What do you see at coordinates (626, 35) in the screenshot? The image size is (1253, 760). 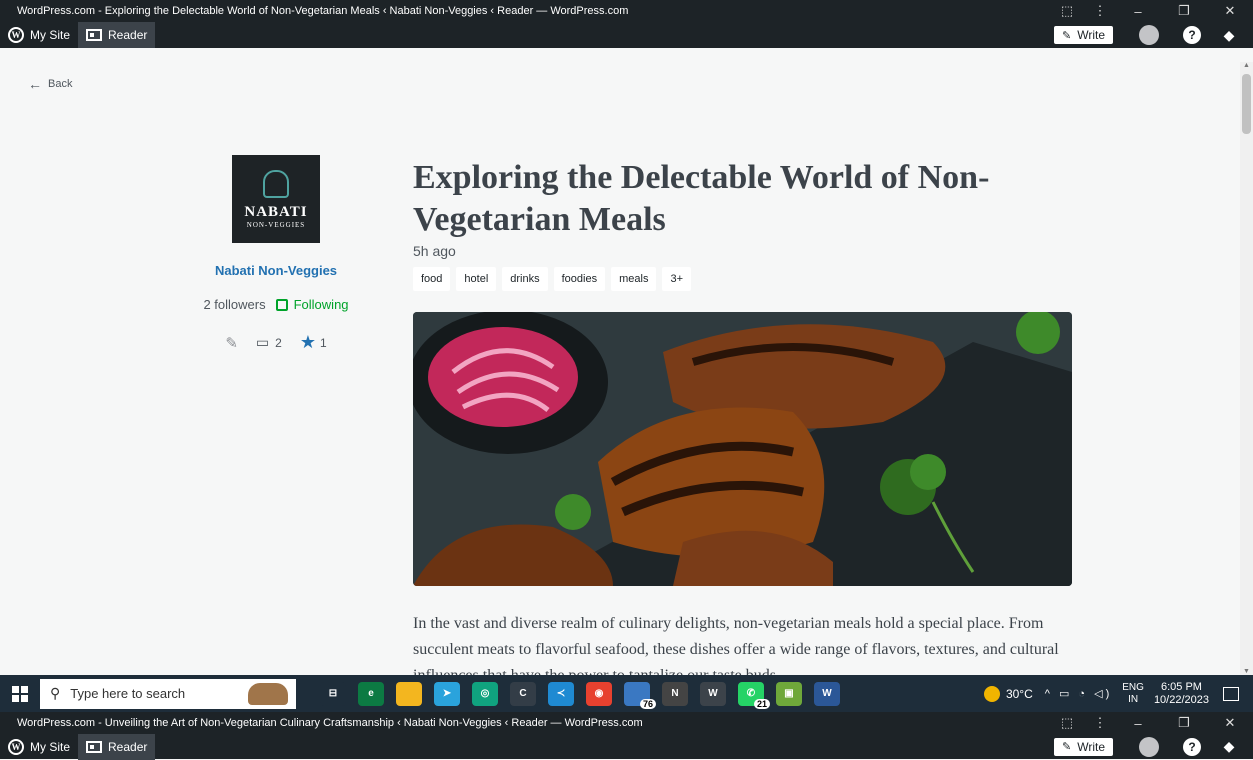 I see `wp-admin-bar: W My Site Reader ✎ Write ? ◆` at bounding box center [626, 35].